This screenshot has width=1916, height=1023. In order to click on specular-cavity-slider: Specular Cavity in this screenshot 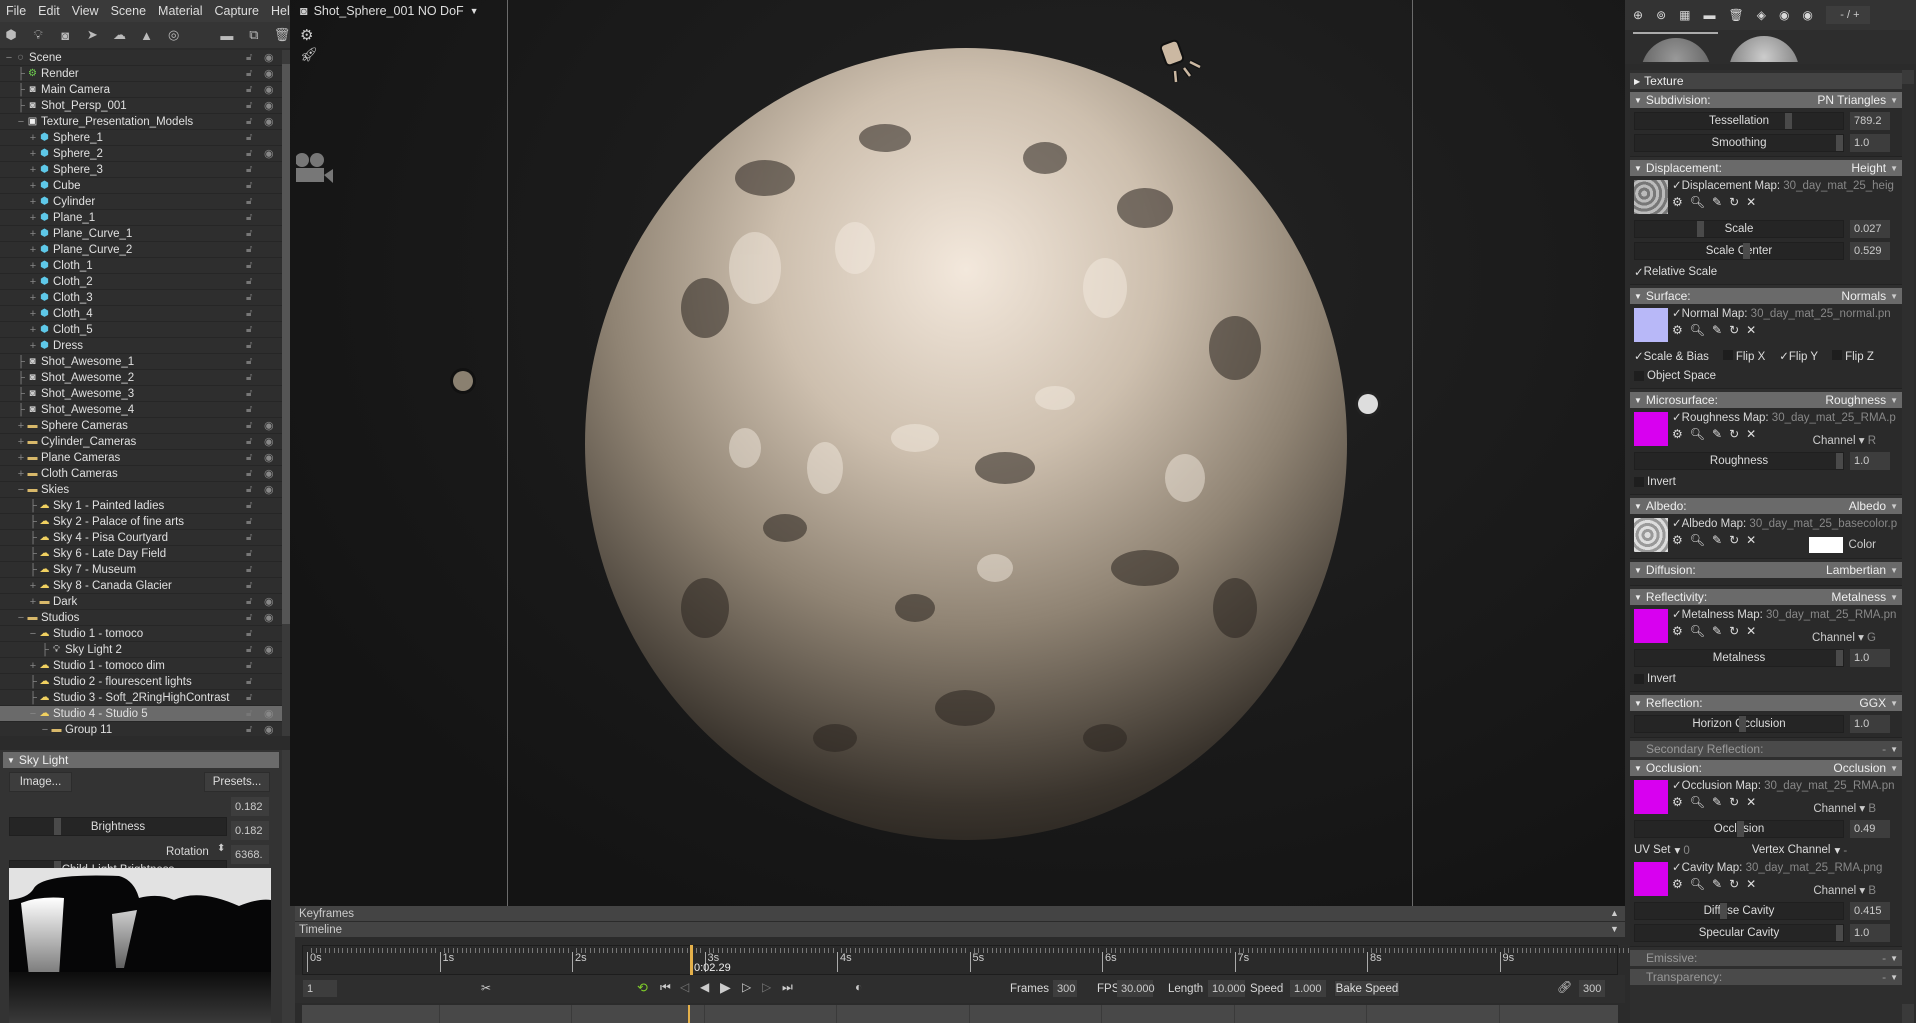, I will do `click(1739, 933)`.